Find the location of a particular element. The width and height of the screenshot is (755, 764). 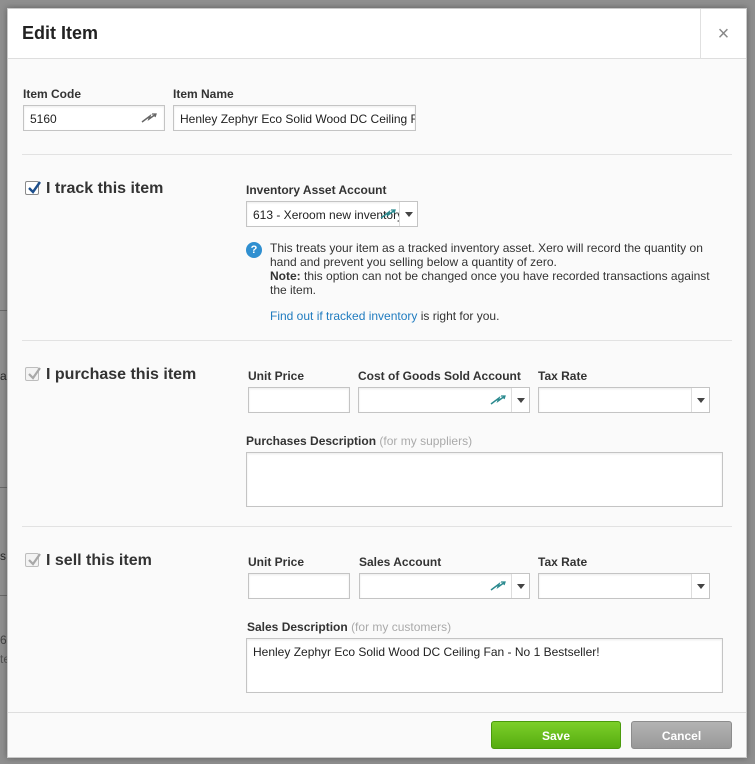

inventory-asset-label: Inventory Asset Account is located at coordinates (316, 190).